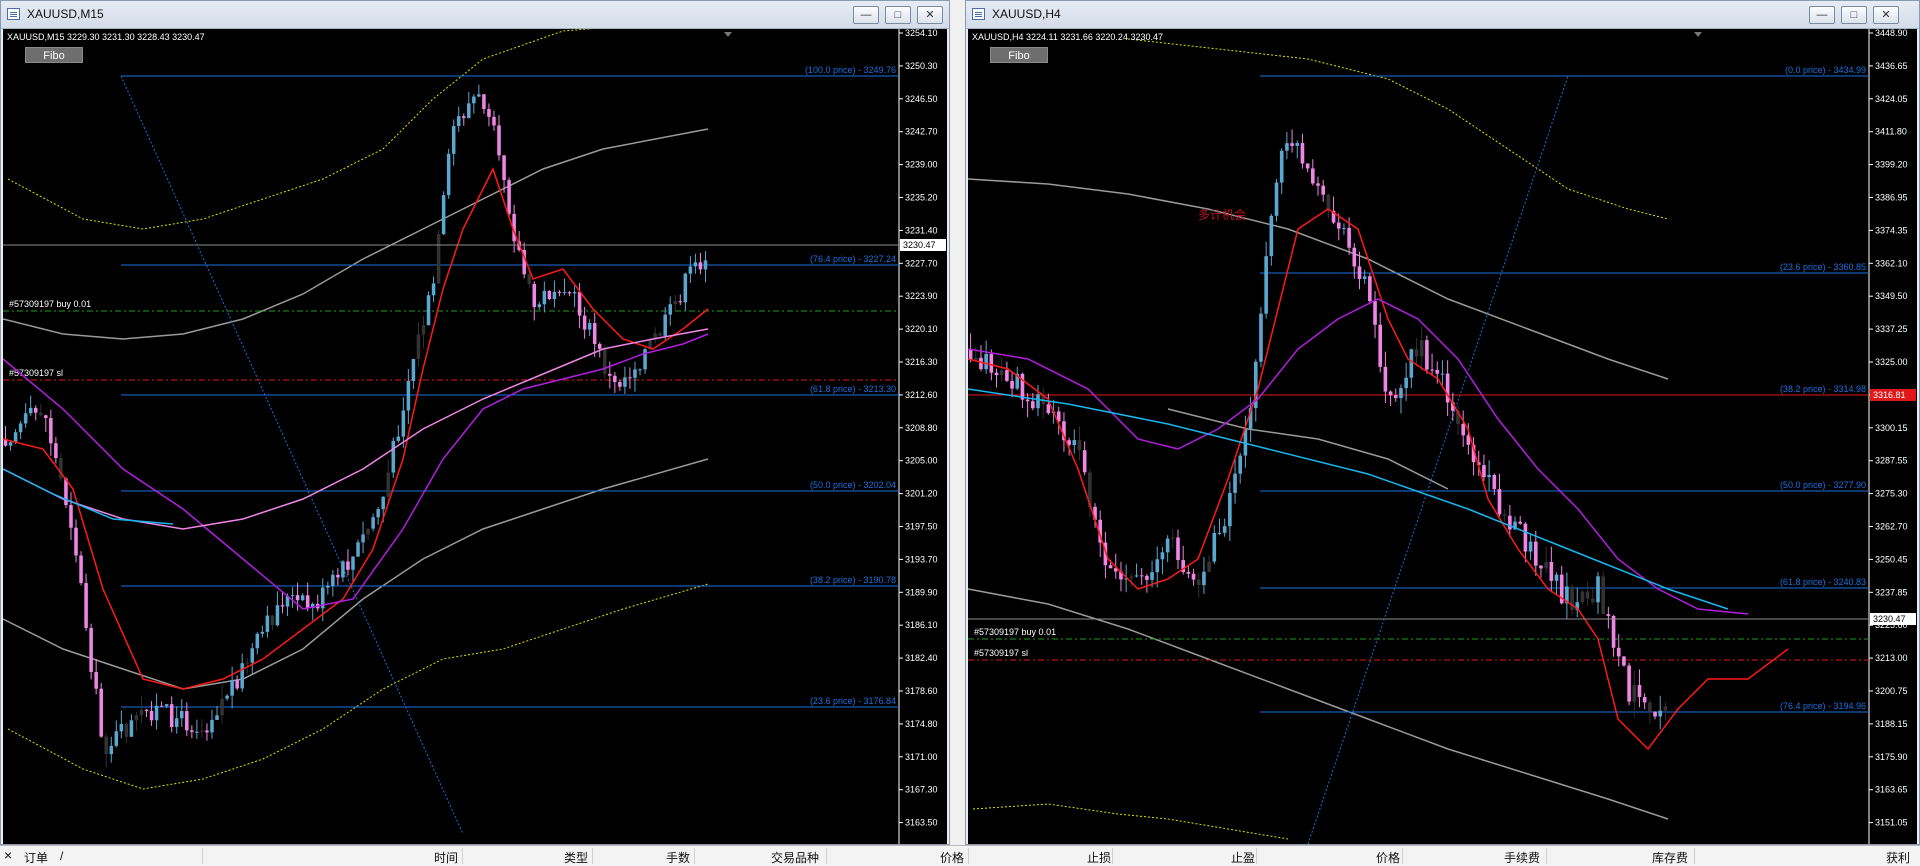 Image resolution: width=1920 pixels, height=866 pixels. What do you see at coordinates (36, 857) in the screenshot?
I see `column-order: 订单` at bounding box center [36, 857].